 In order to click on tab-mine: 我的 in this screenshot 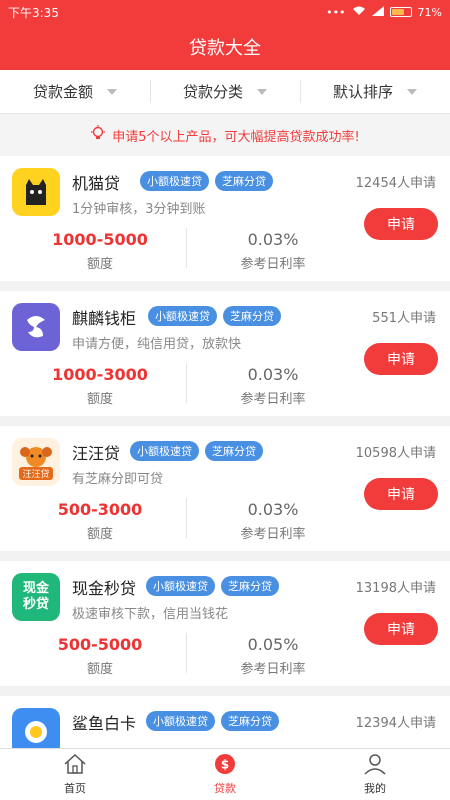, I will do `click(375, 774)`.